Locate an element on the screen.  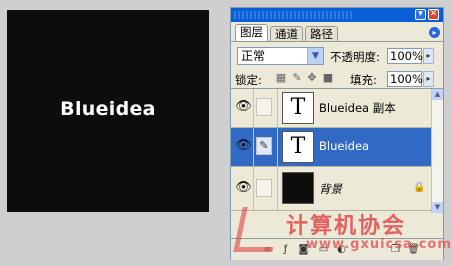
canvas-text: Blueidea is located at coordinates (108, 109).